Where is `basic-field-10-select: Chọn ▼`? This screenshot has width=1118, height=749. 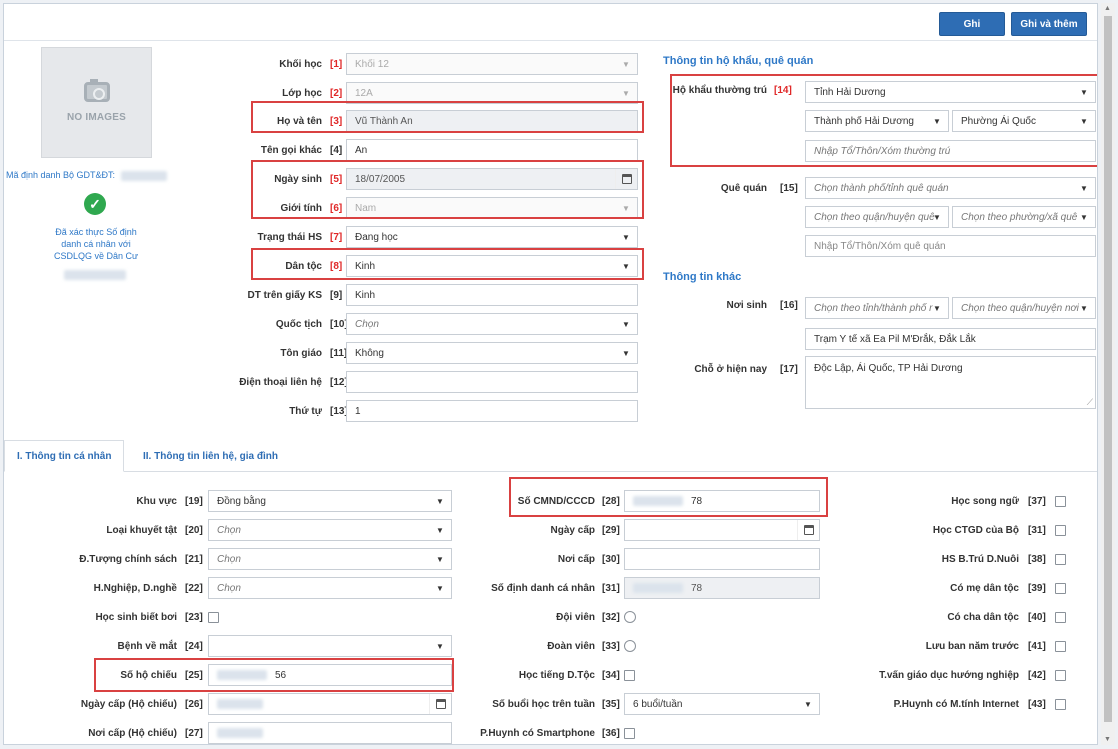 basic-field-10-select: Chọn ▼ is located at coordinates (492, 324).